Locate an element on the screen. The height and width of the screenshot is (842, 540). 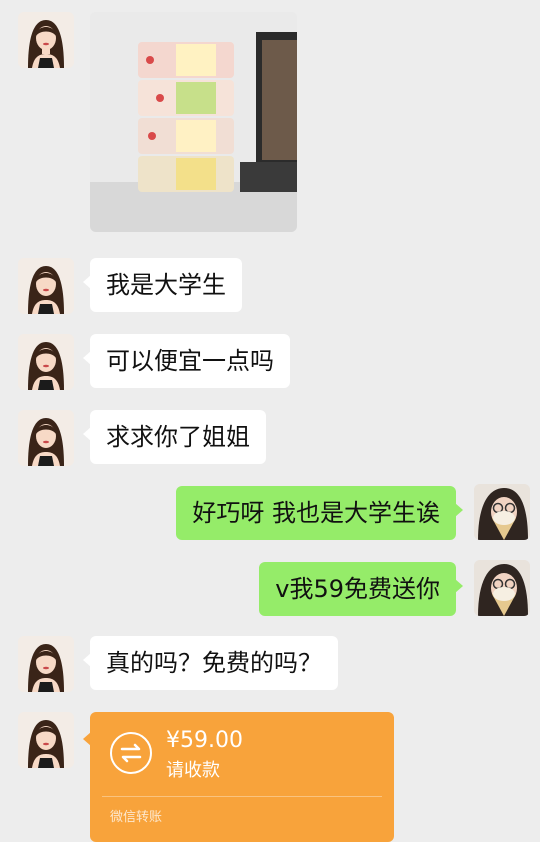
transfer-footer: 微信转账 is located at coordinates (136, 817).